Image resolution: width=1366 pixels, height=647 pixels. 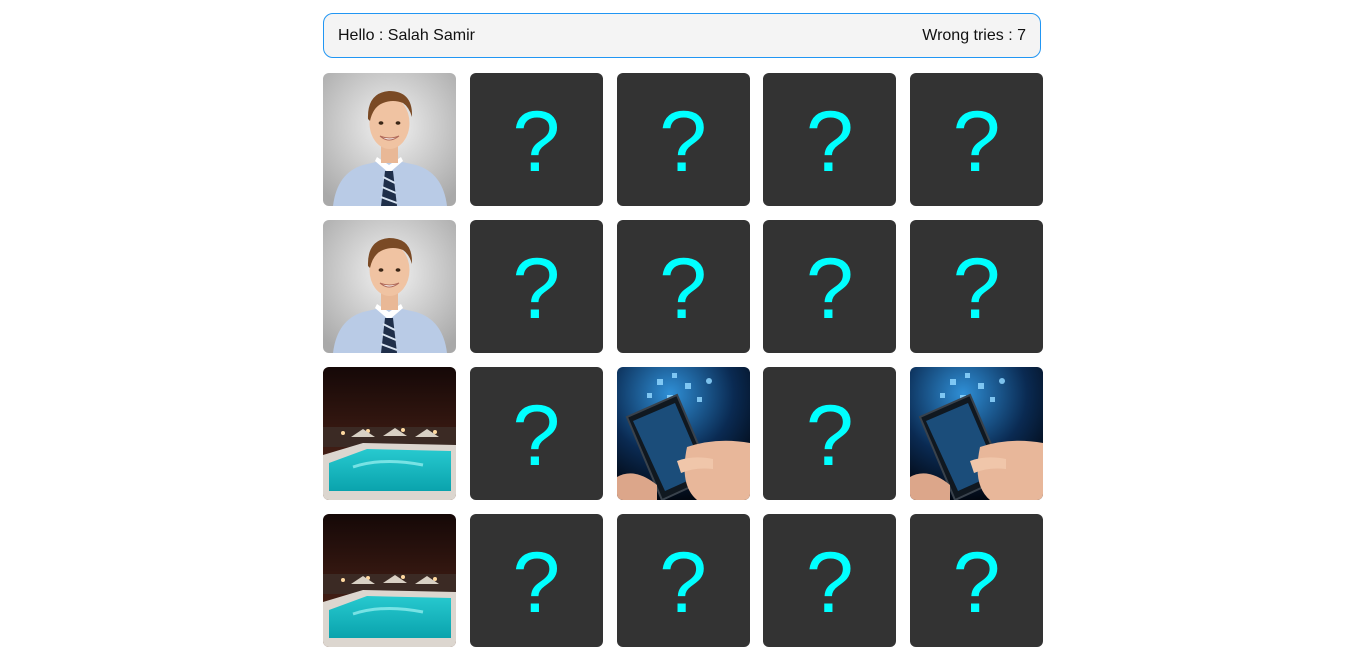 I want to click on info-bar: Hello : Salah Samir Wrong tries : 7, so click(x=682, y=35).